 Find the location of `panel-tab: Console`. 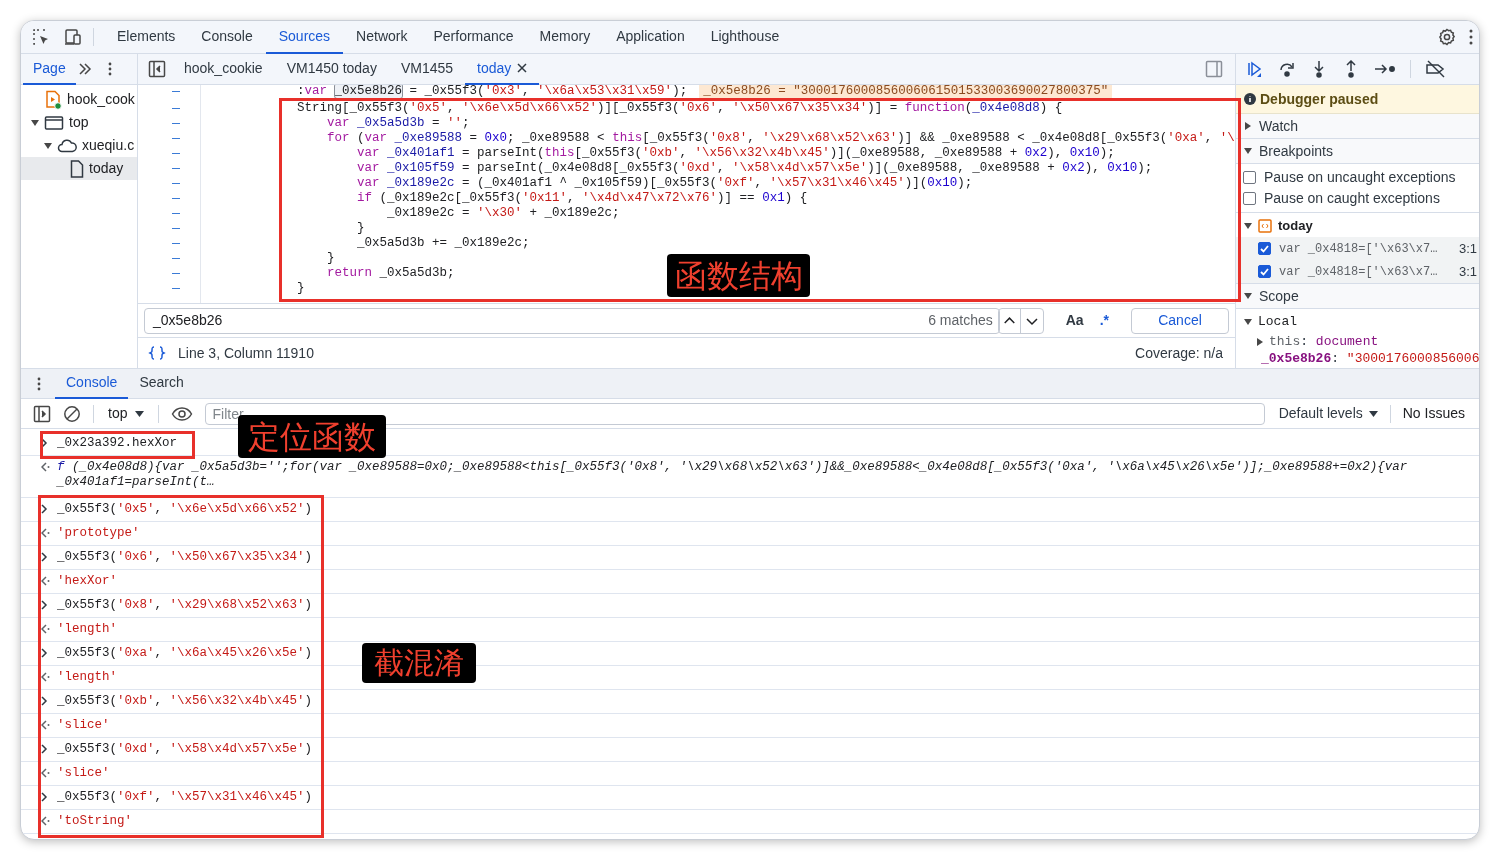

panel-tab: Console is located at coordinates (227, 37).